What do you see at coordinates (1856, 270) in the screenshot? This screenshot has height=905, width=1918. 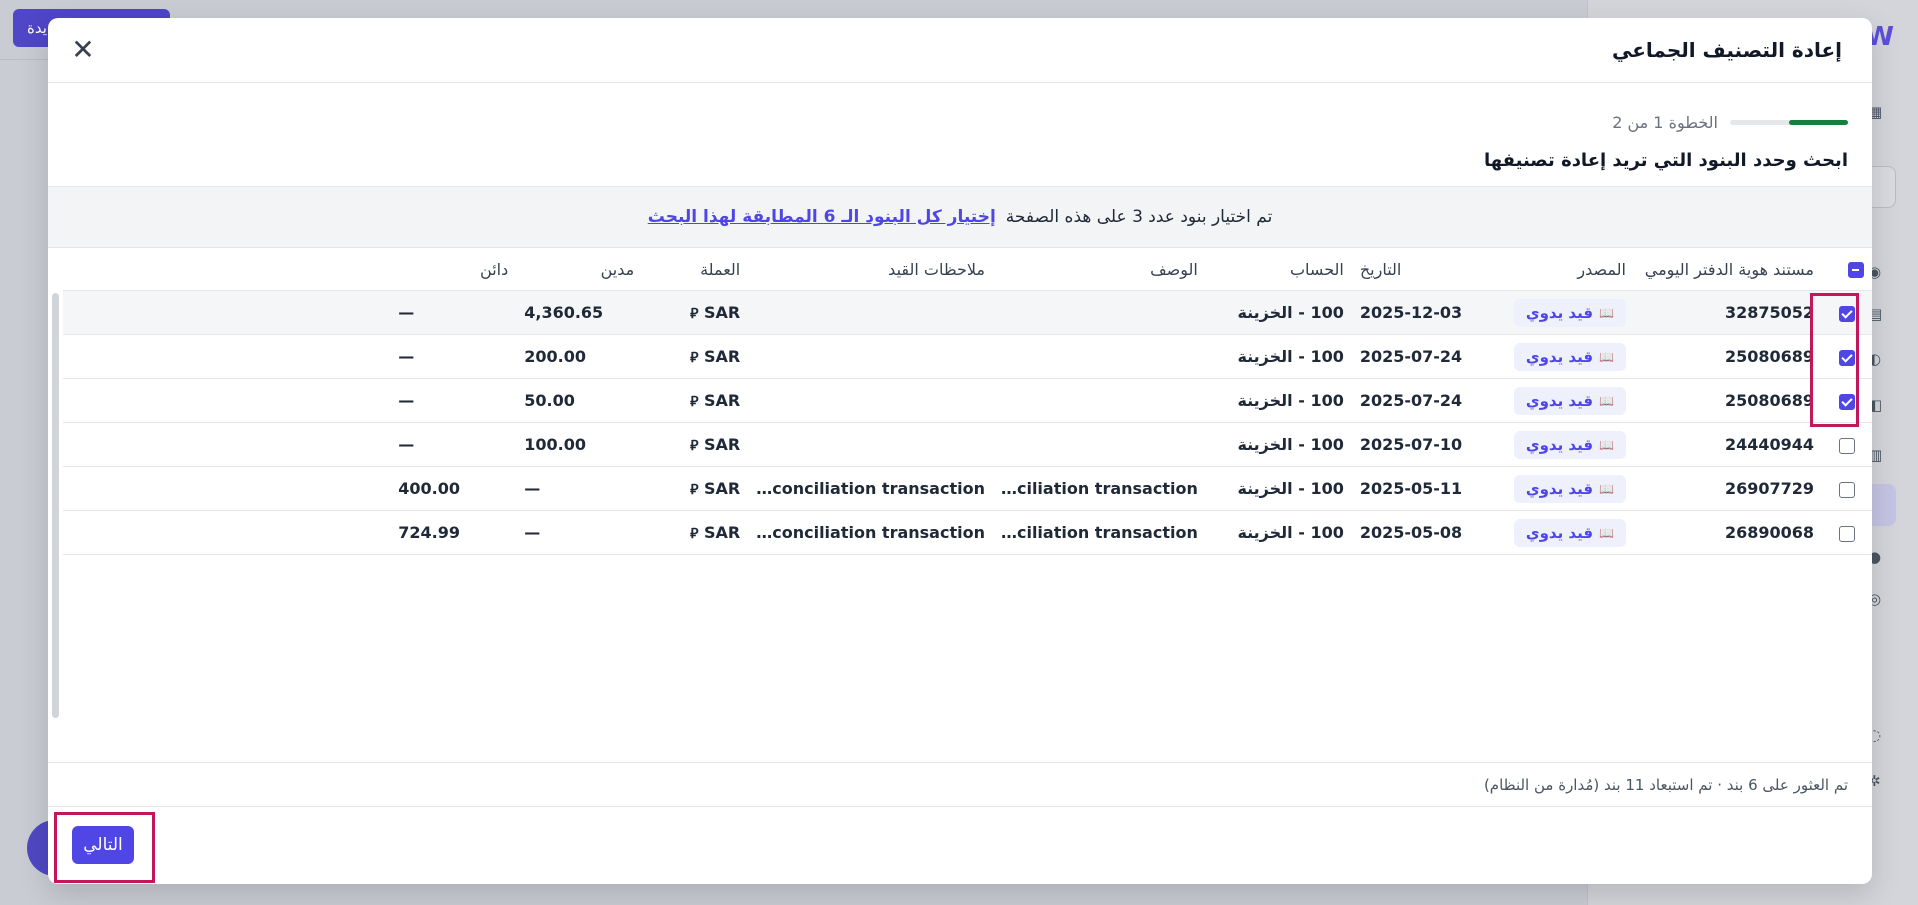 I see `select-all-checkbox` at bounding box center [1856, 270].